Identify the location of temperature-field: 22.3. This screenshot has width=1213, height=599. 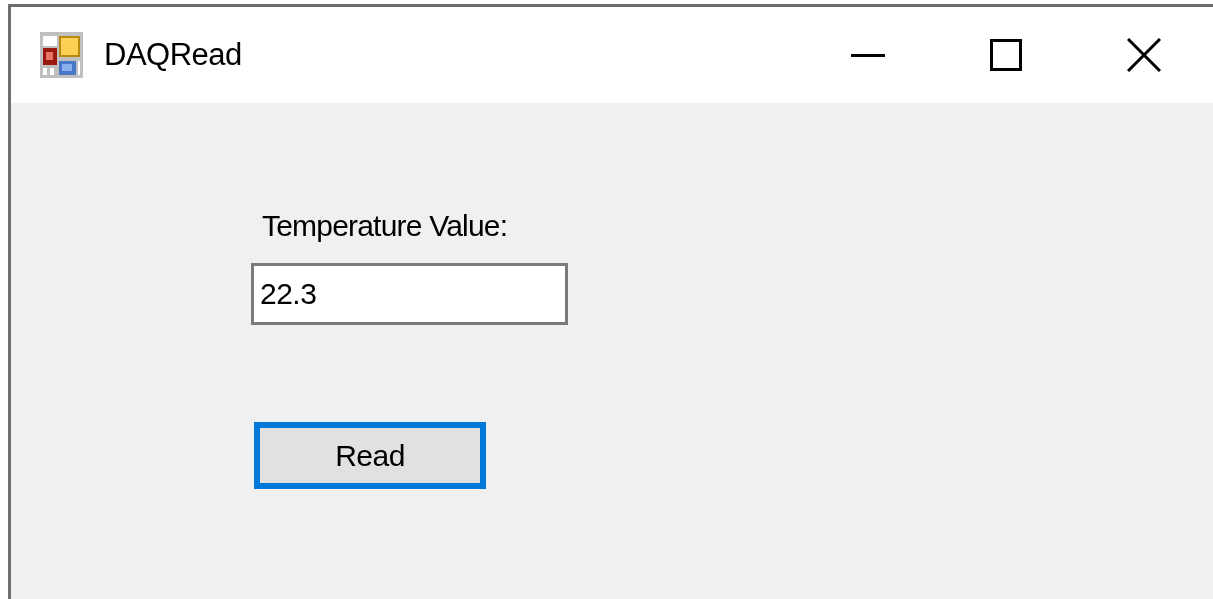
(409, 294).